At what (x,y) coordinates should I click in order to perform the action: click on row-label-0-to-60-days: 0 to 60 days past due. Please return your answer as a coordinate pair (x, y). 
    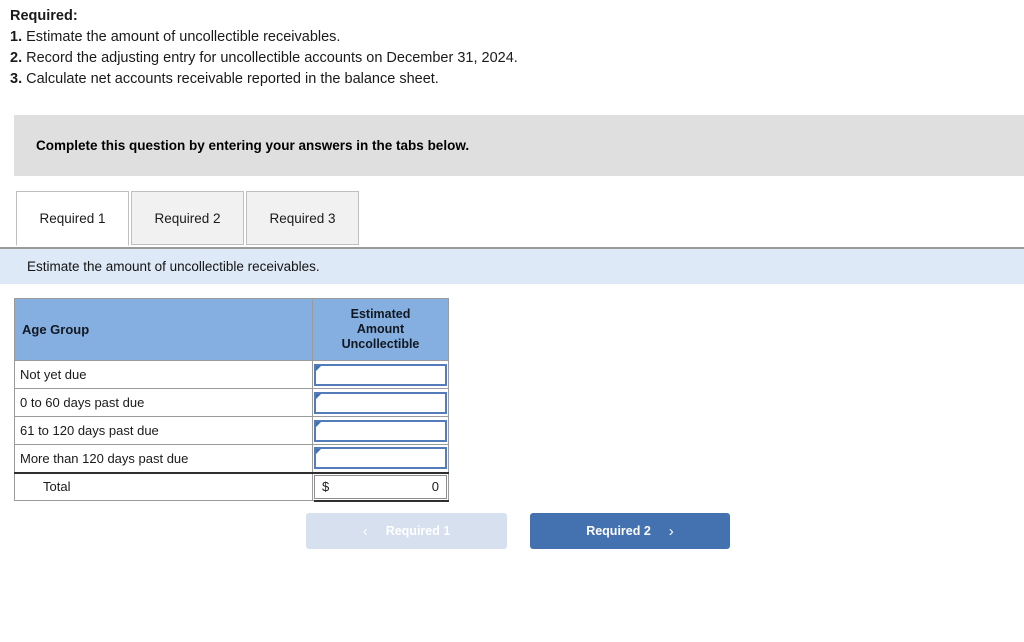
    Looking at the image, I should click on (163, 402).